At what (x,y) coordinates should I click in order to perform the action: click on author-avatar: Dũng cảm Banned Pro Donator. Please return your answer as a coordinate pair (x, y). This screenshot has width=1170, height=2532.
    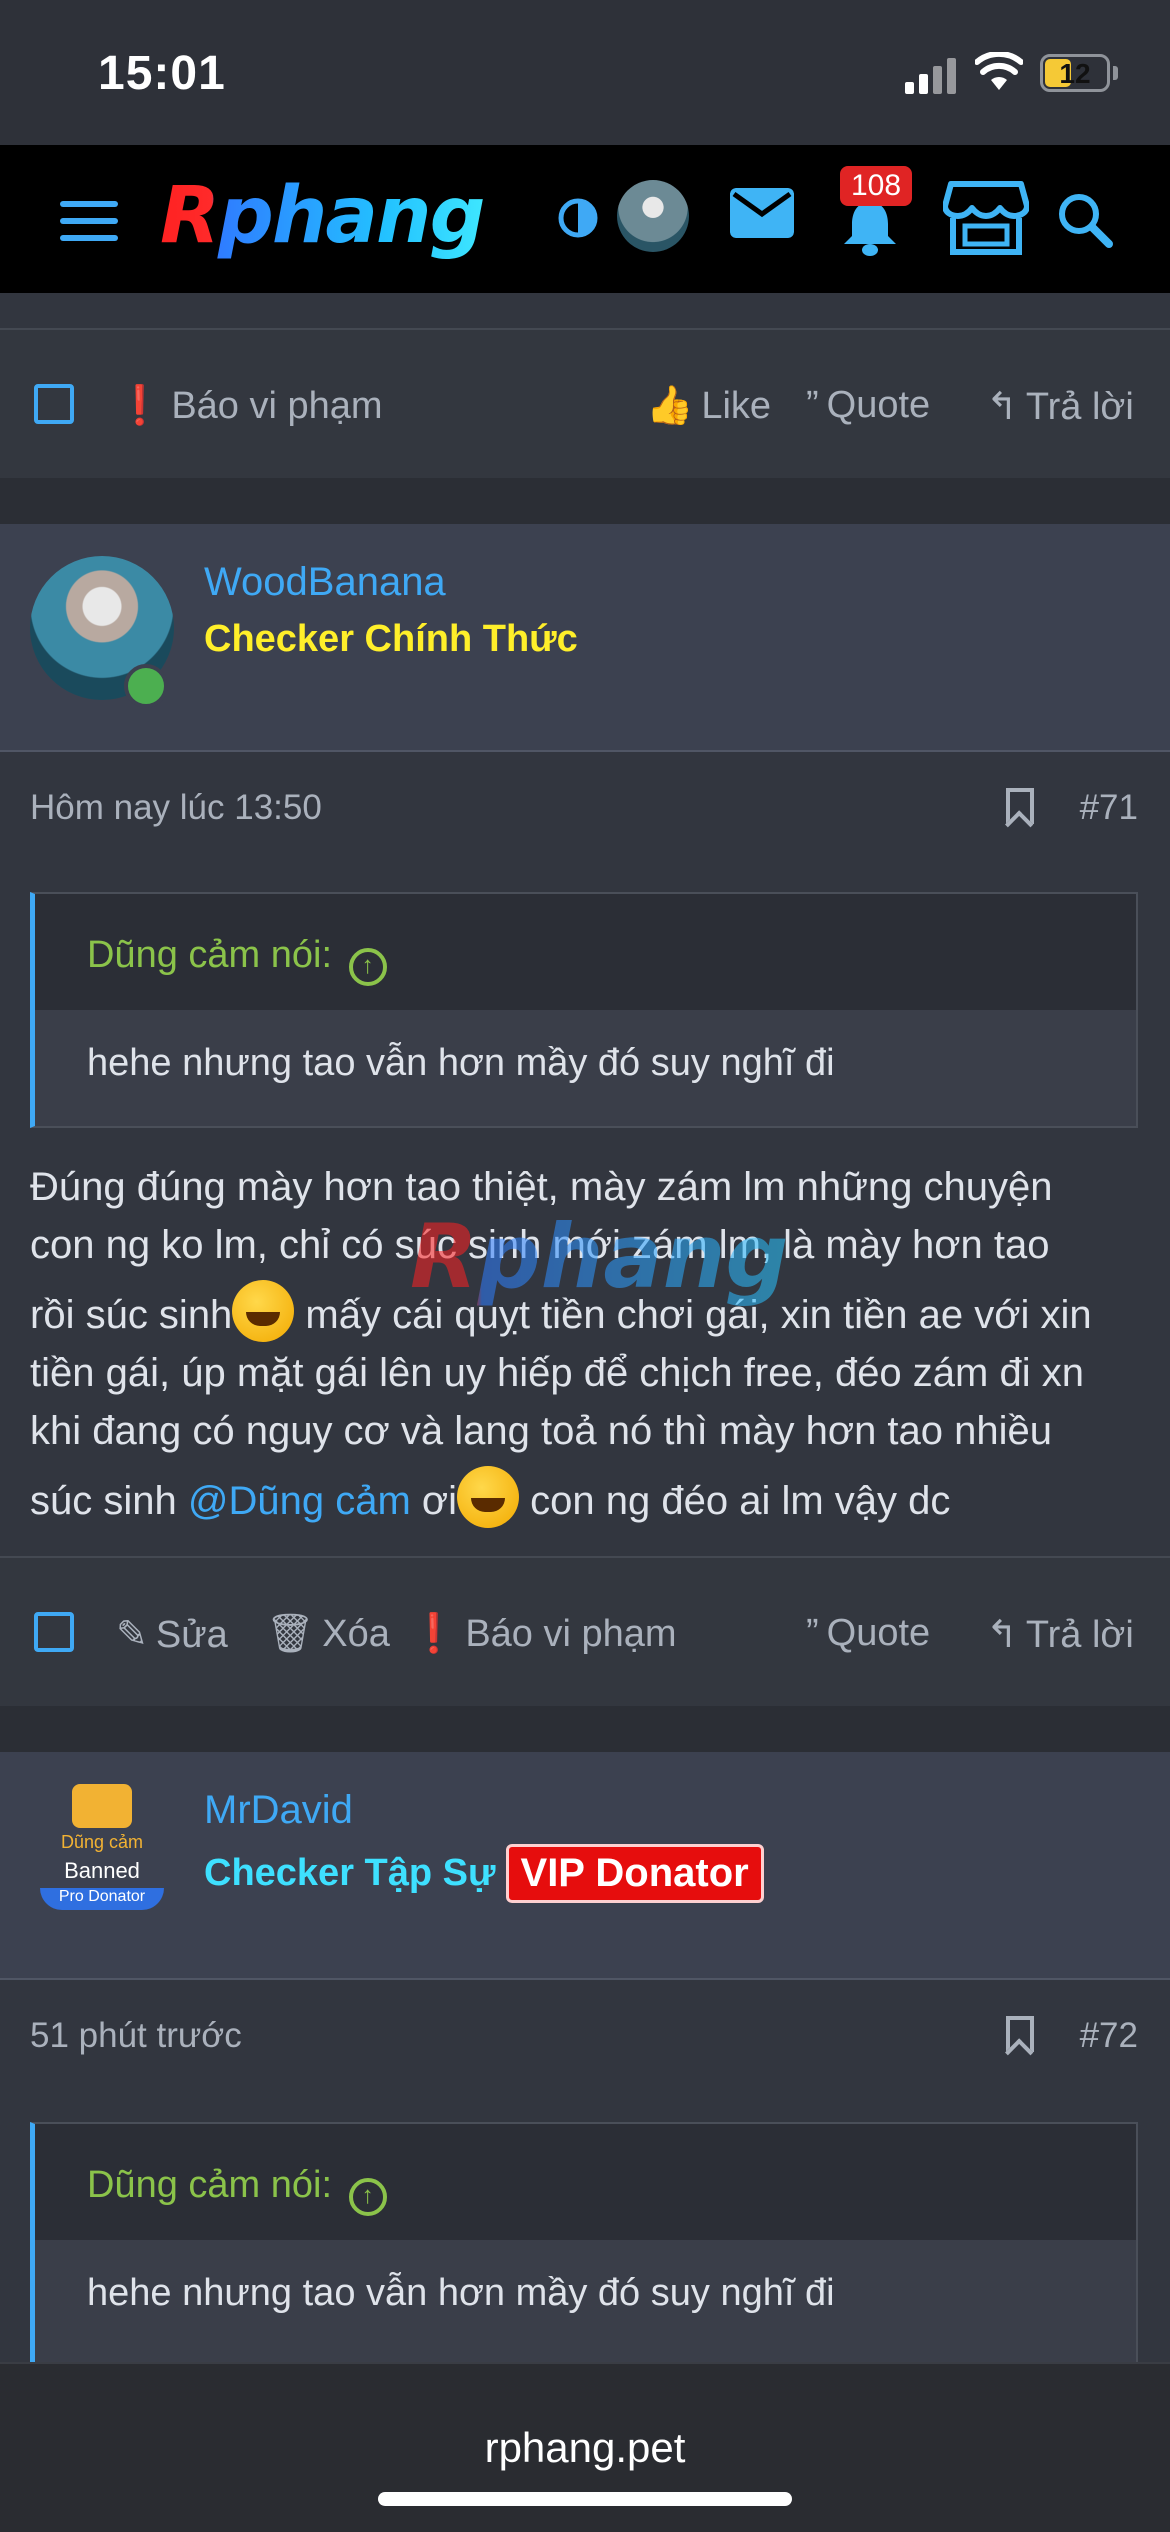
    Looking at the image, I should click on (102, 1859).